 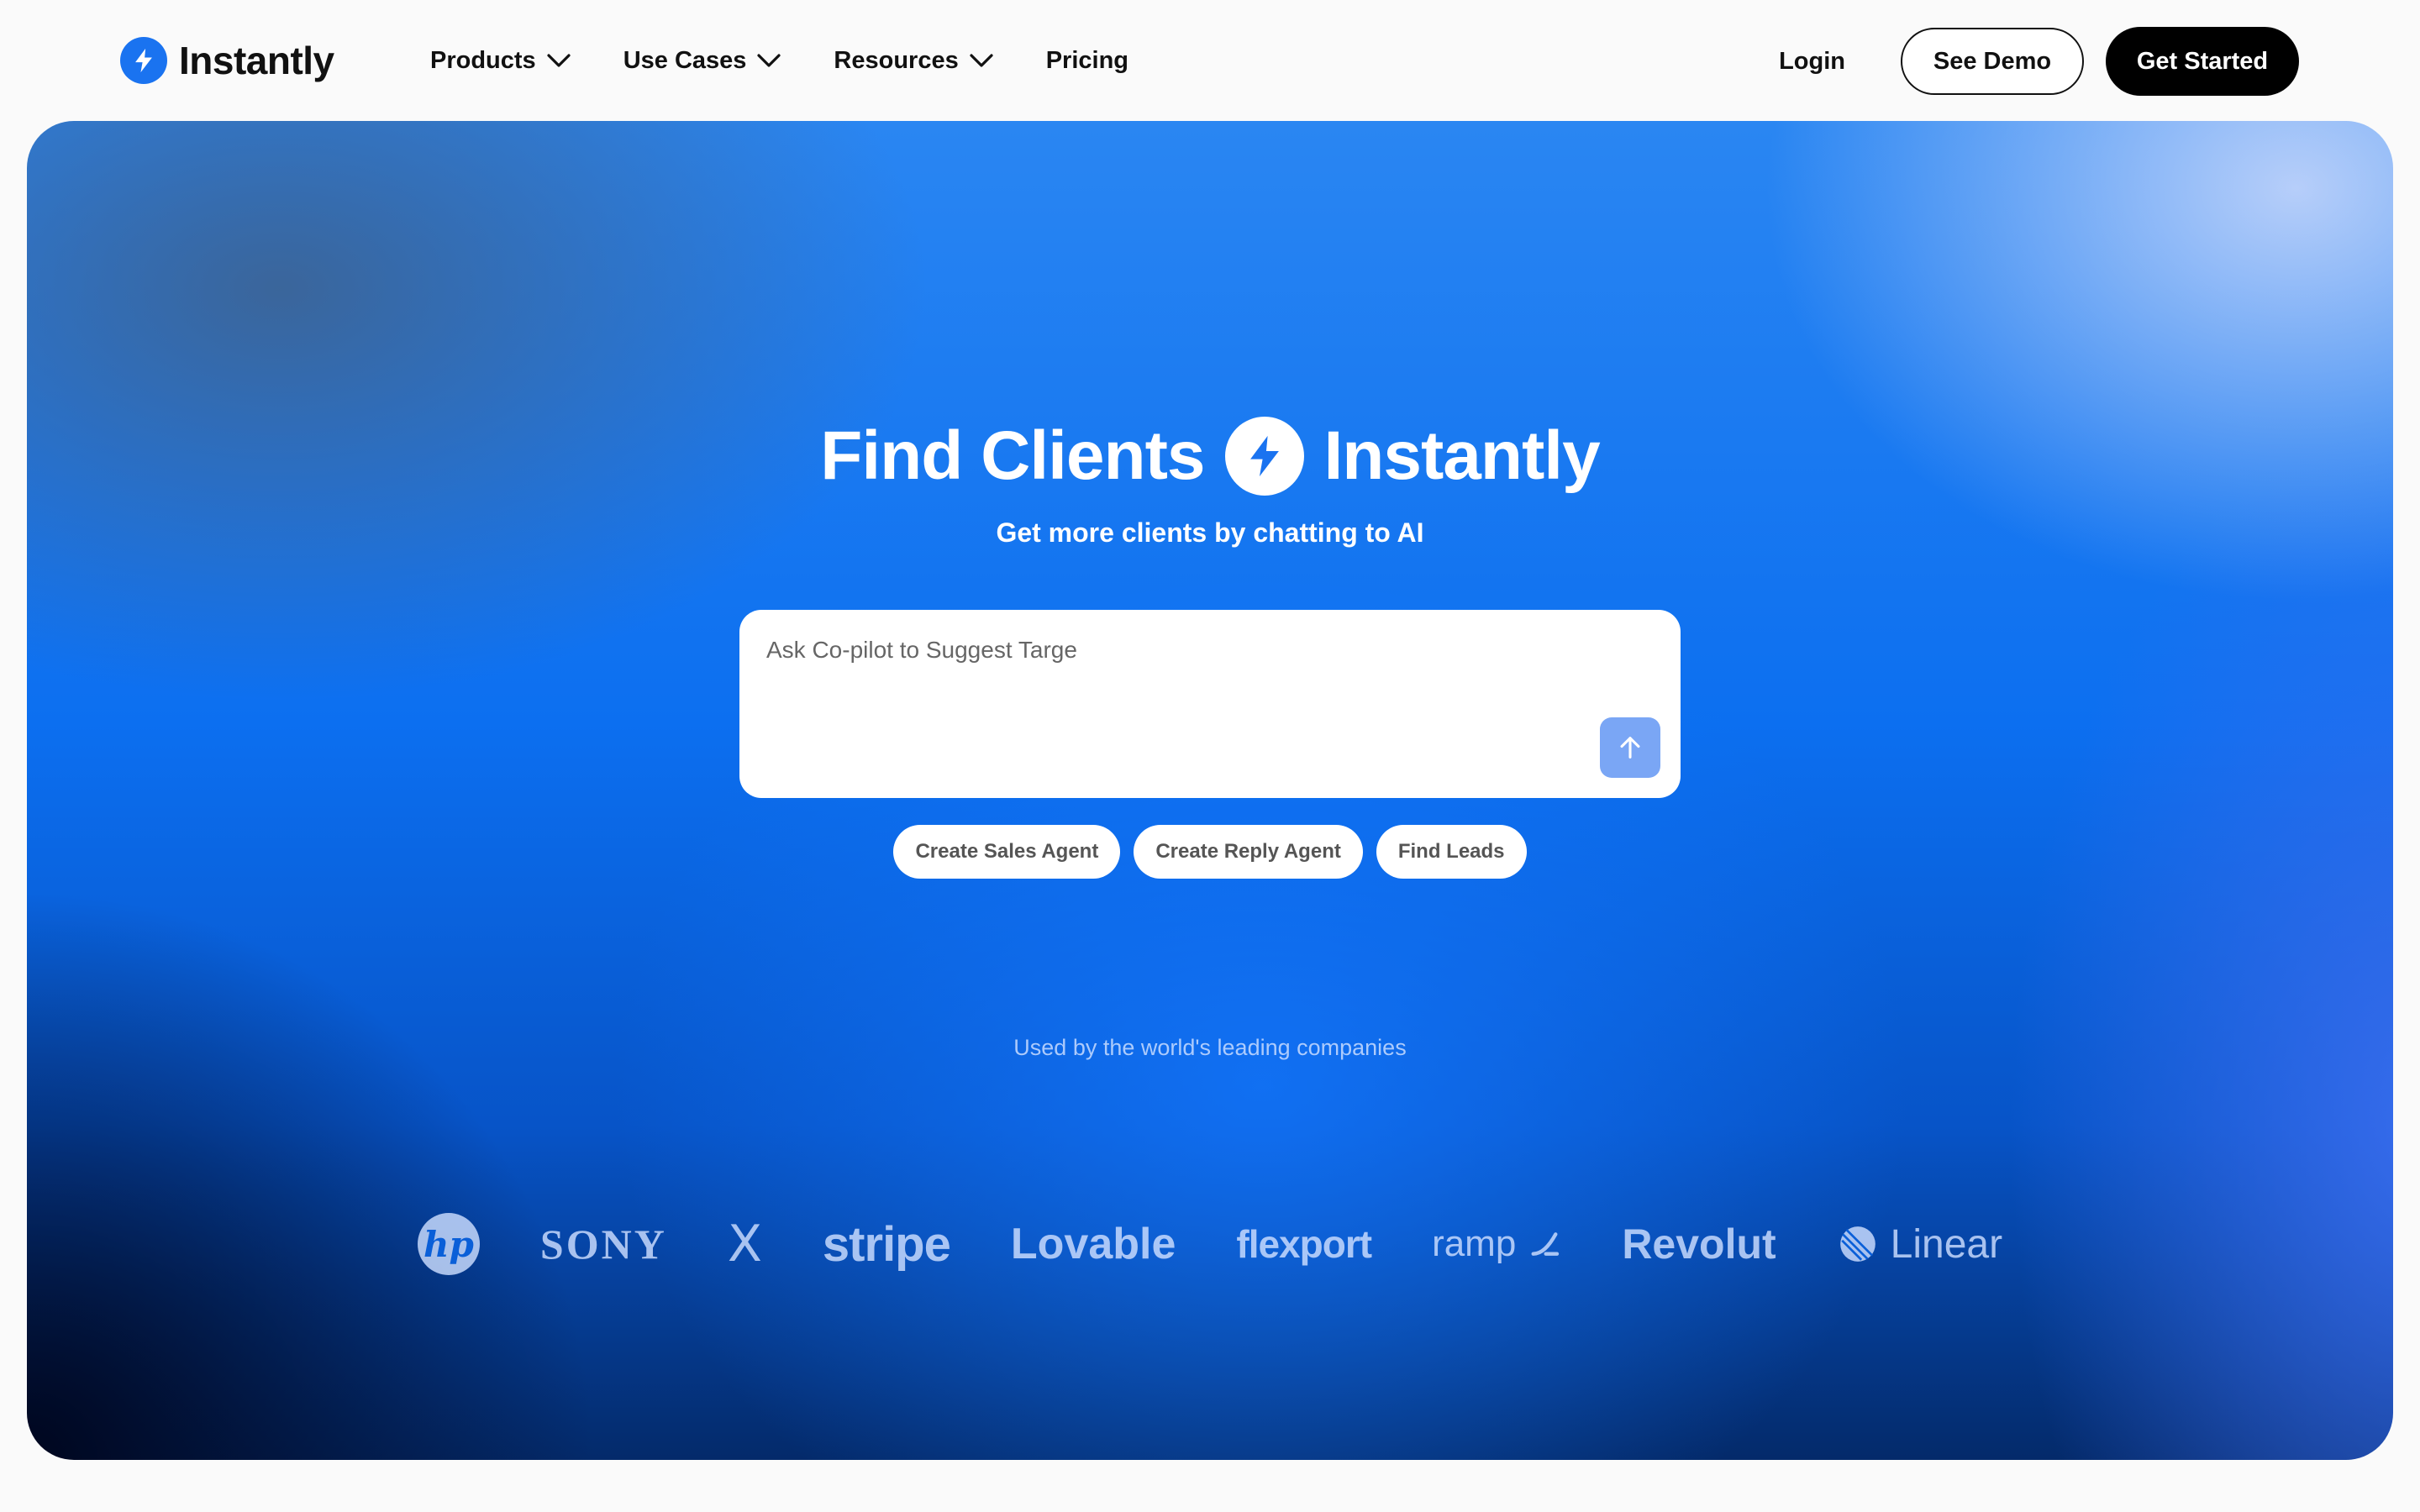 What do you see at coordinates (1451, 852) in the screenshot?
I see `chip-find-leads: Find Leads` at bounding box center [1451, 852].